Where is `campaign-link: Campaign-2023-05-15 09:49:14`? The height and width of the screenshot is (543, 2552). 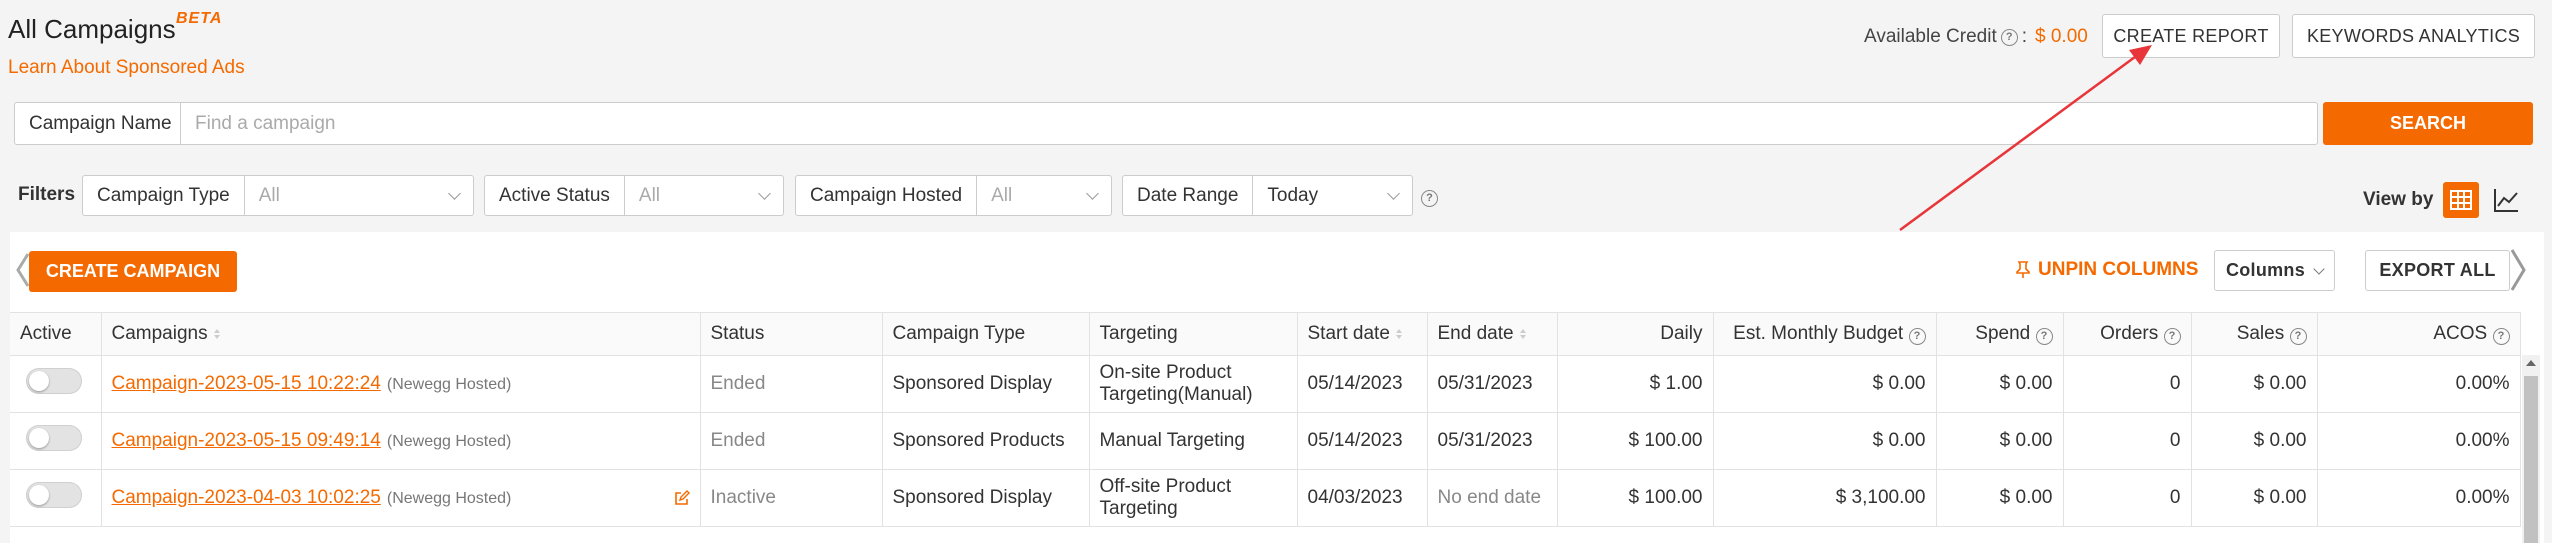
campaign-link: Campaign-2023-05-15 09:49:14 is located at coordinates (246, 440).